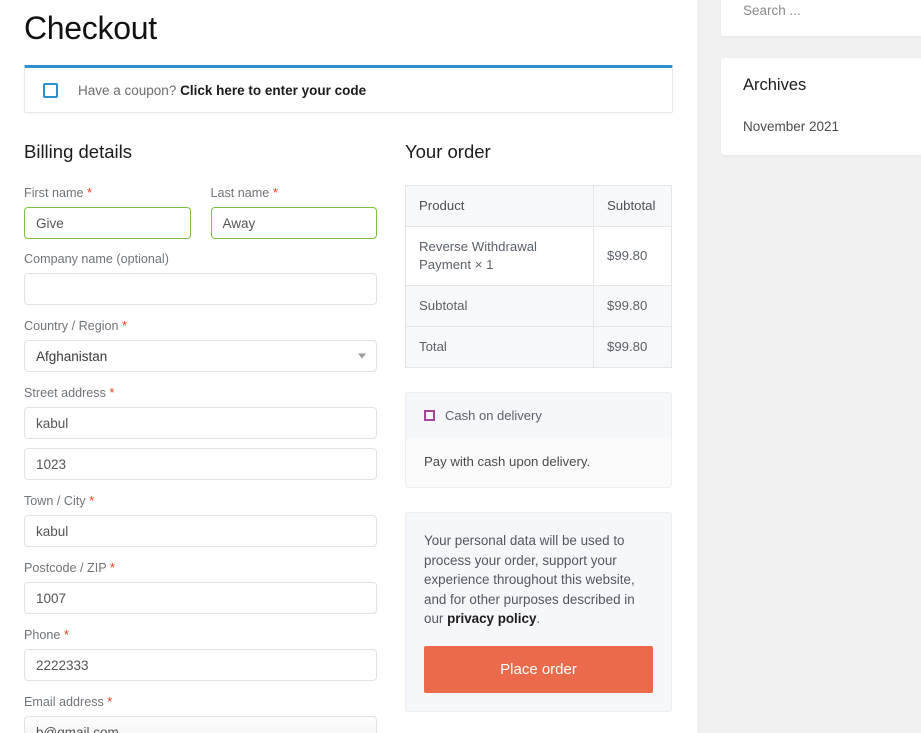  Describe the element at coordinates (129, 90) in the screenshot. I see `coupon-prompt-text: Have a coupon?` at that location.